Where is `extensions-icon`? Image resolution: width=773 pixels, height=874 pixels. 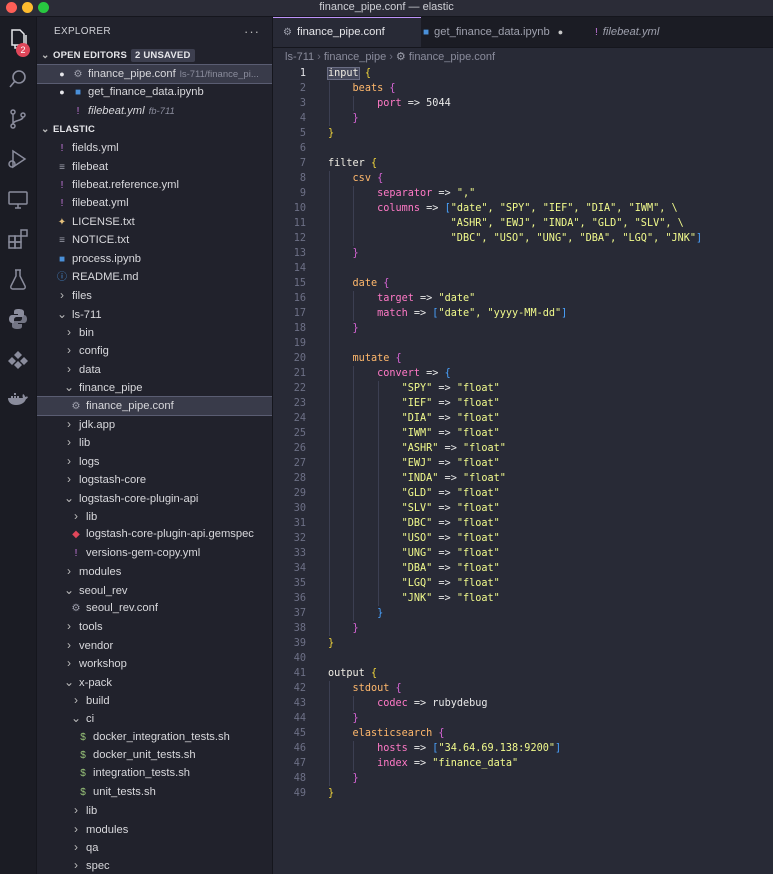 extensions-icon is located at coordinates (18, 239).